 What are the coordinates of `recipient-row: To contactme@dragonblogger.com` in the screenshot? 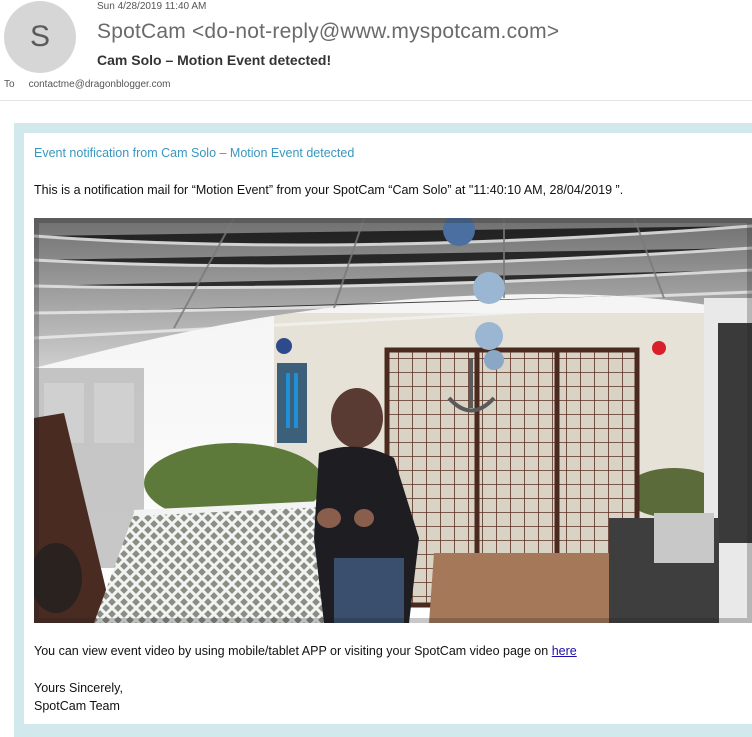 It's located at (87, 84).